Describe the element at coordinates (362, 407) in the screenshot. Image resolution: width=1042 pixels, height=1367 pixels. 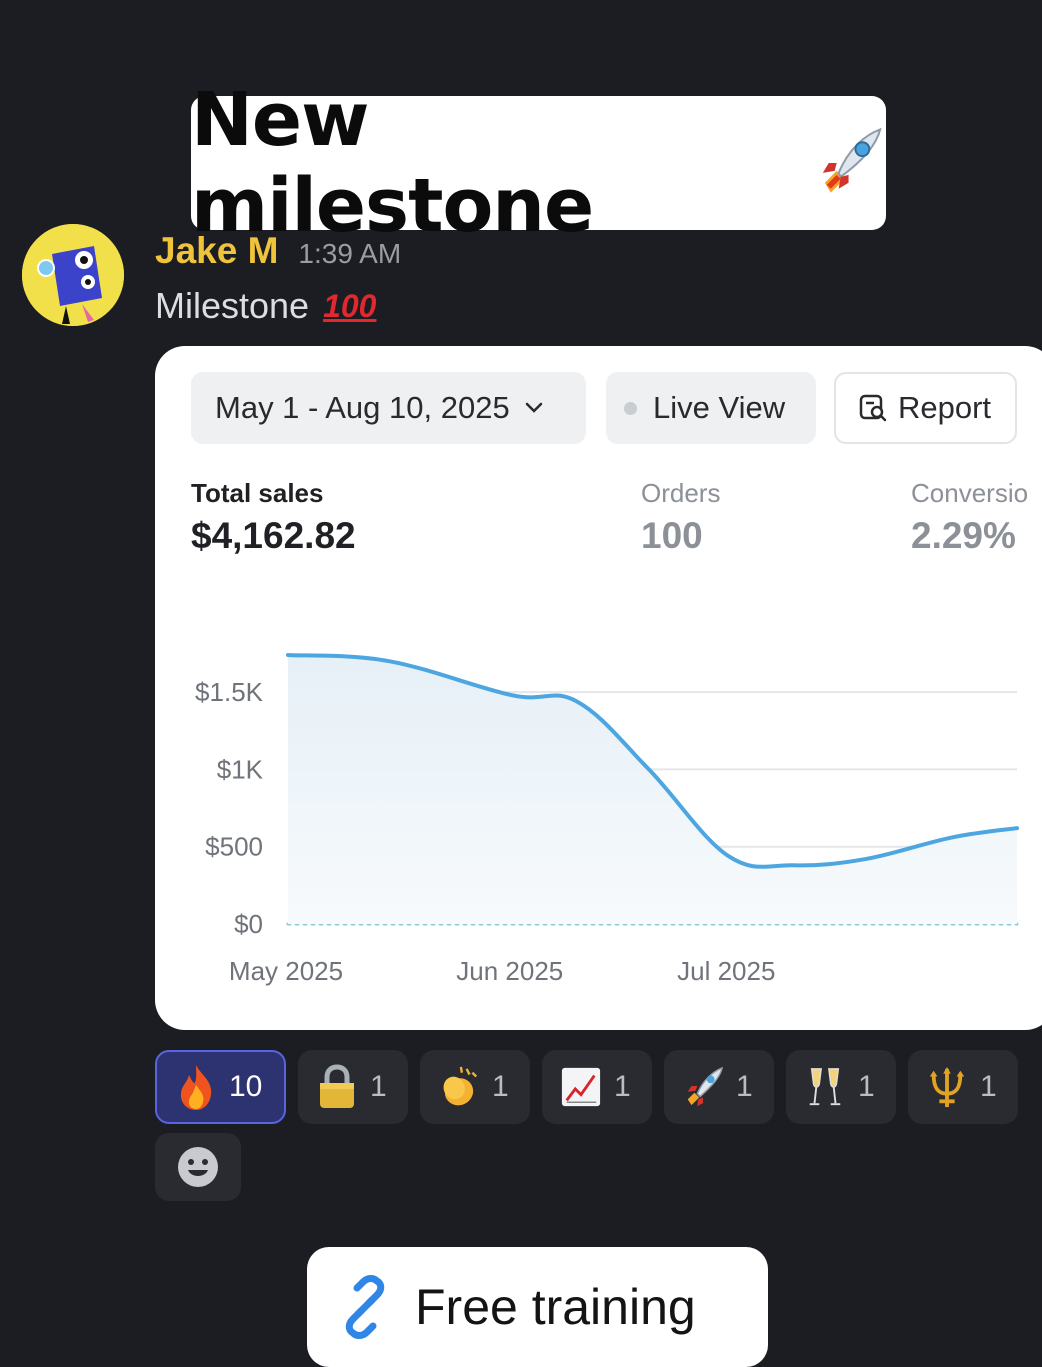
I see `date-range-label: May 1 - Aug 10, 2025` at that location.